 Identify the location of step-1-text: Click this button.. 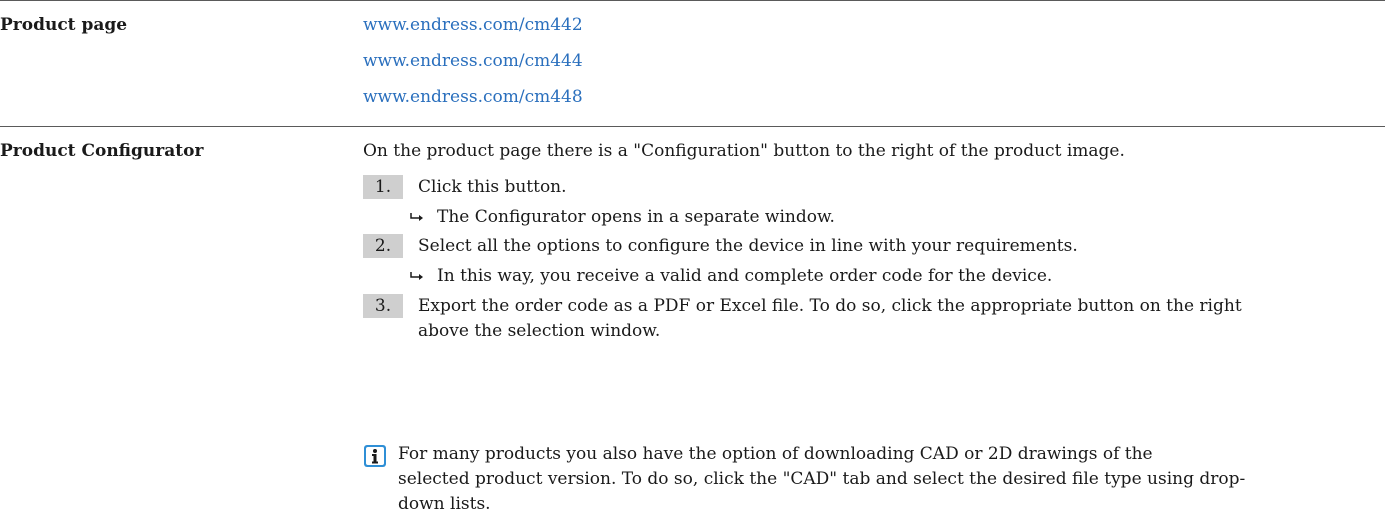
(492, 187).